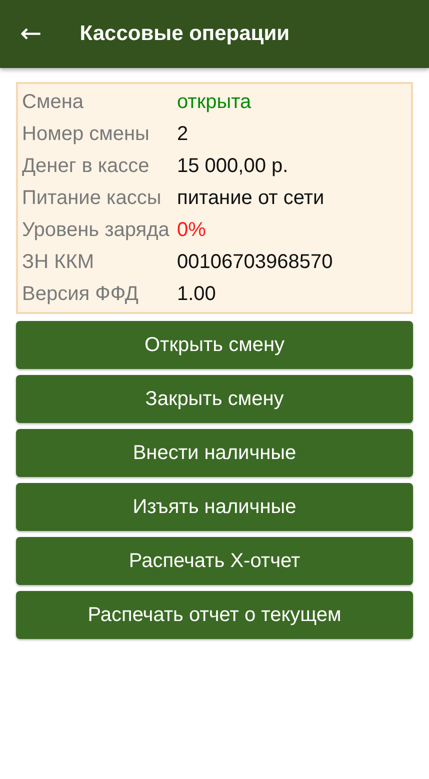 Image resolution: width=429 pixels, height=779 pixels. I want to click on field-value: 1.00, so click(196, 294).